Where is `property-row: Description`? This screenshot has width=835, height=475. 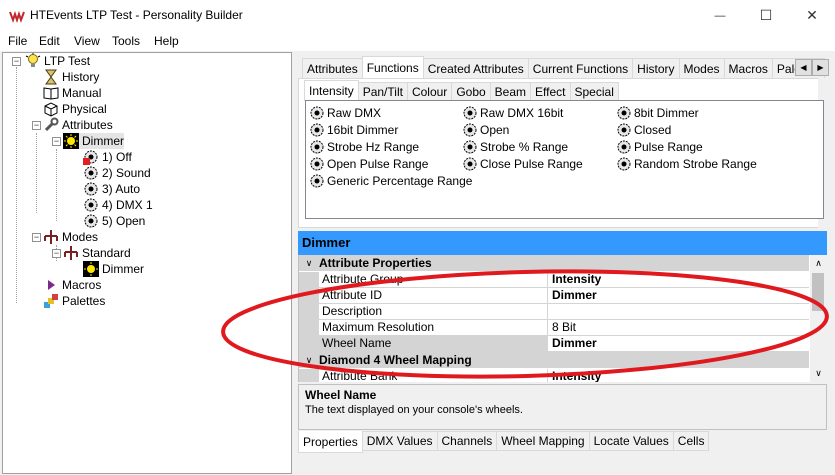
property-row: Description is located at coordinates (554, 312).